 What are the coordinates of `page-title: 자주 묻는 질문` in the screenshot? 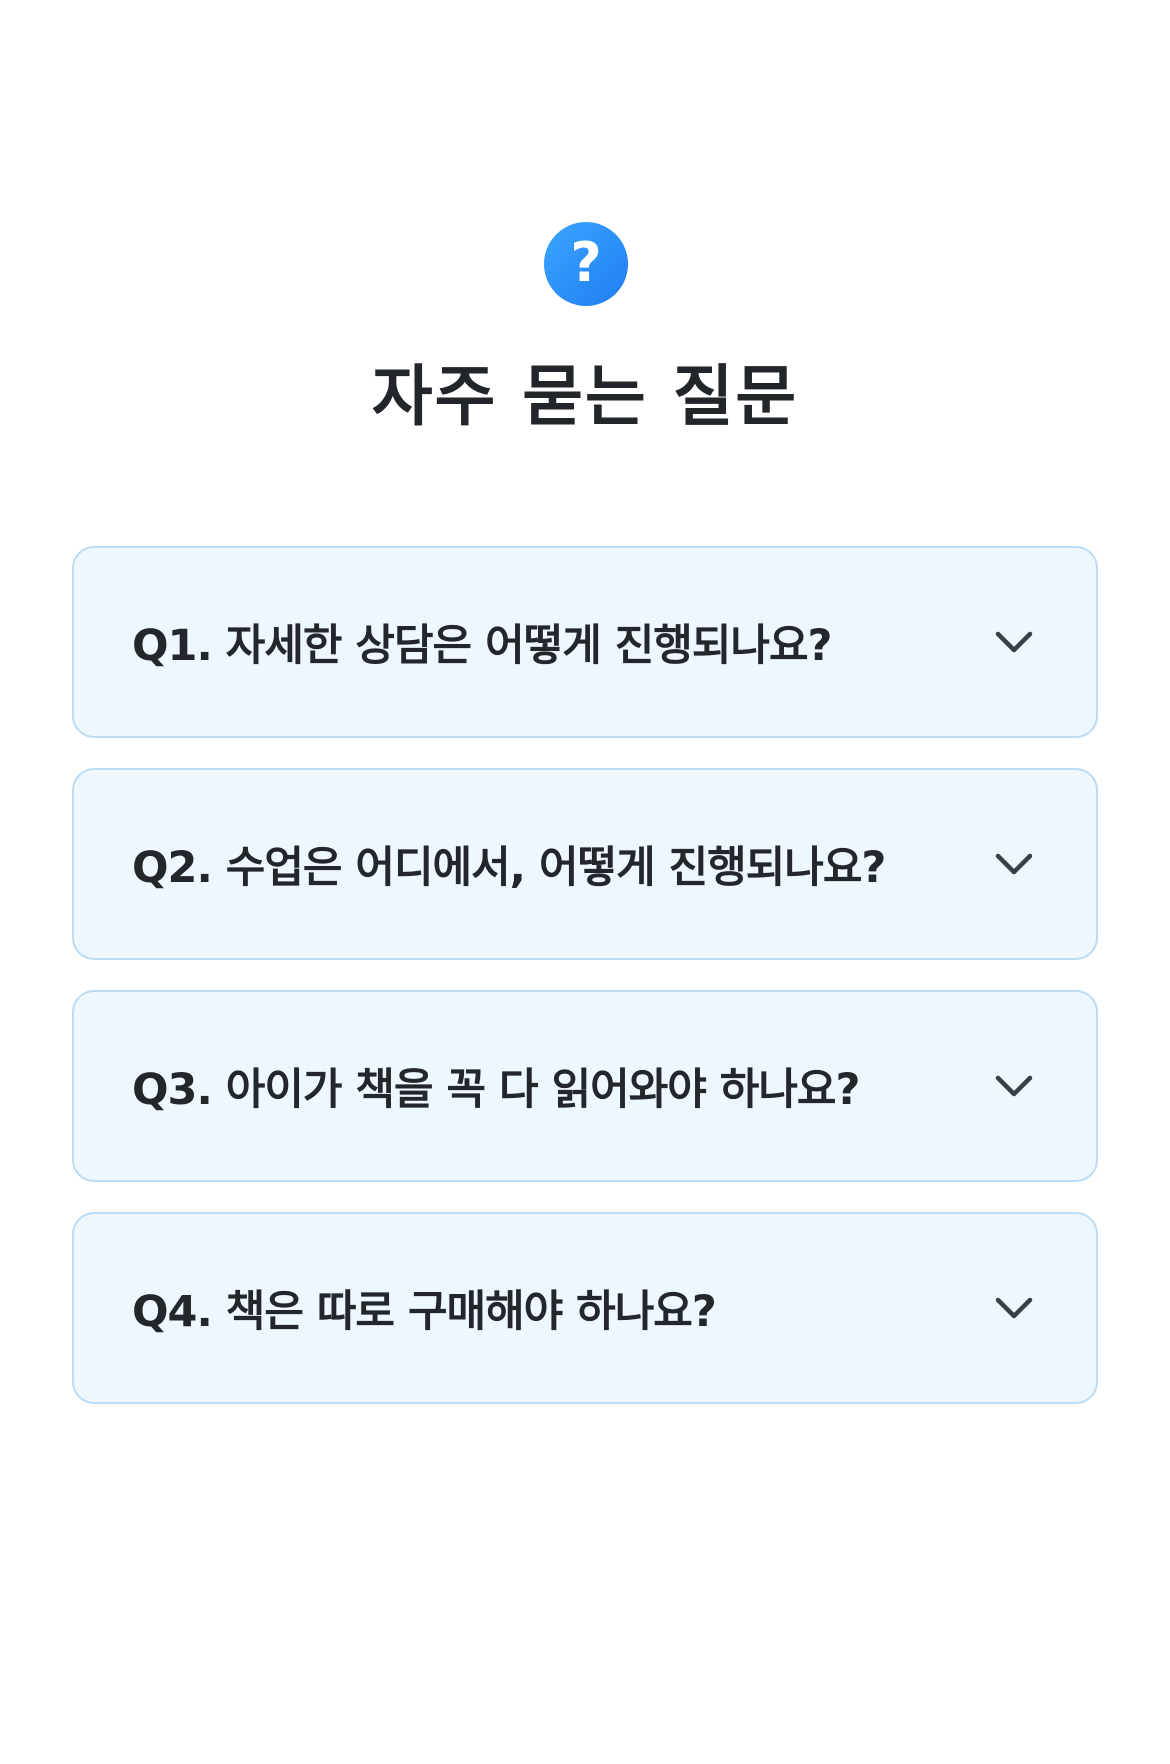 It's located at (585, 396).